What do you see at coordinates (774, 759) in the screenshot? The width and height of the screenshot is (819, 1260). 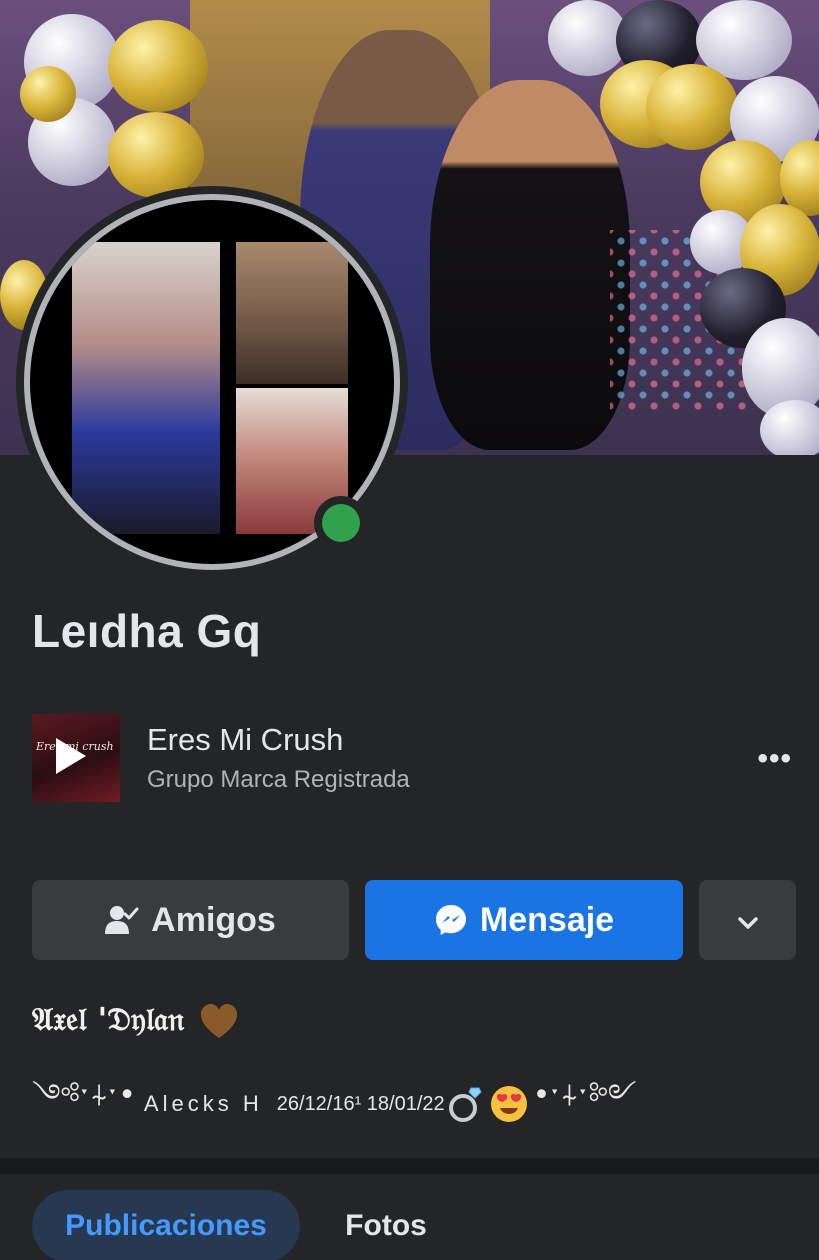 I see `more-options-icon: •••` at bounding box center [774, 759].